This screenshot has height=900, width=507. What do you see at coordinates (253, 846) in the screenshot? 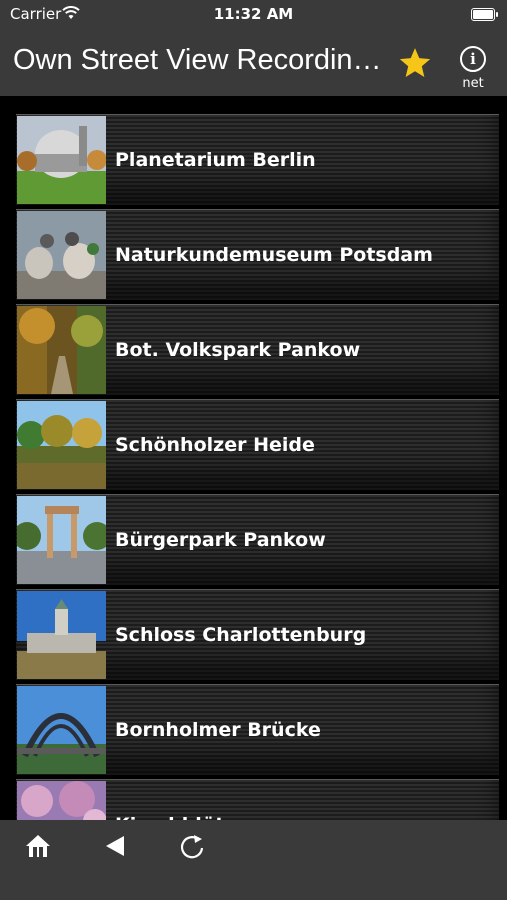
I see `bottom-toolbar` at bounding box center [253, 846].